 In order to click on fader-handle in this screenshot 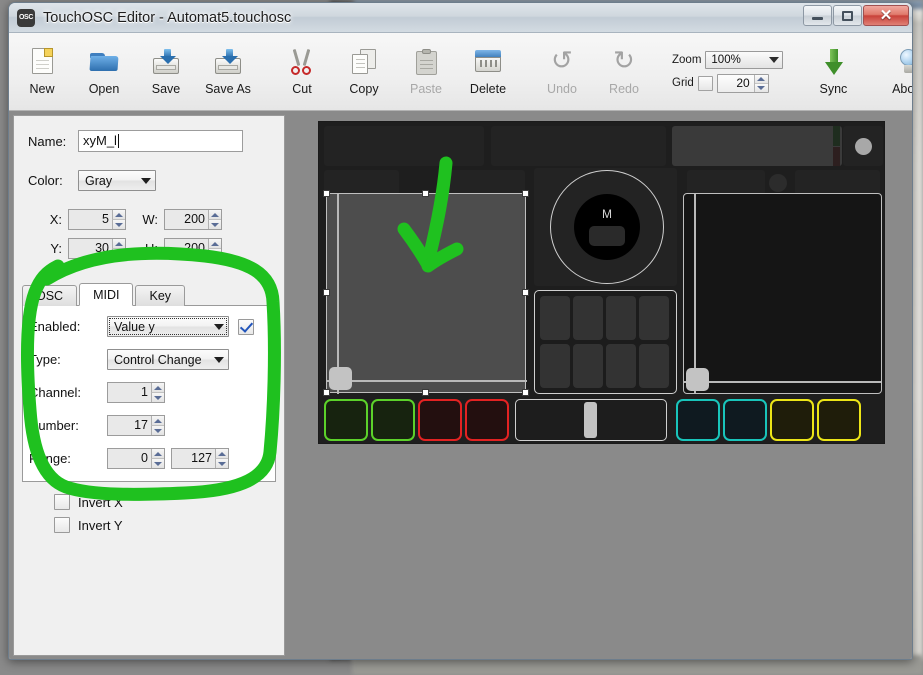, I will do `click(590, 420)`.